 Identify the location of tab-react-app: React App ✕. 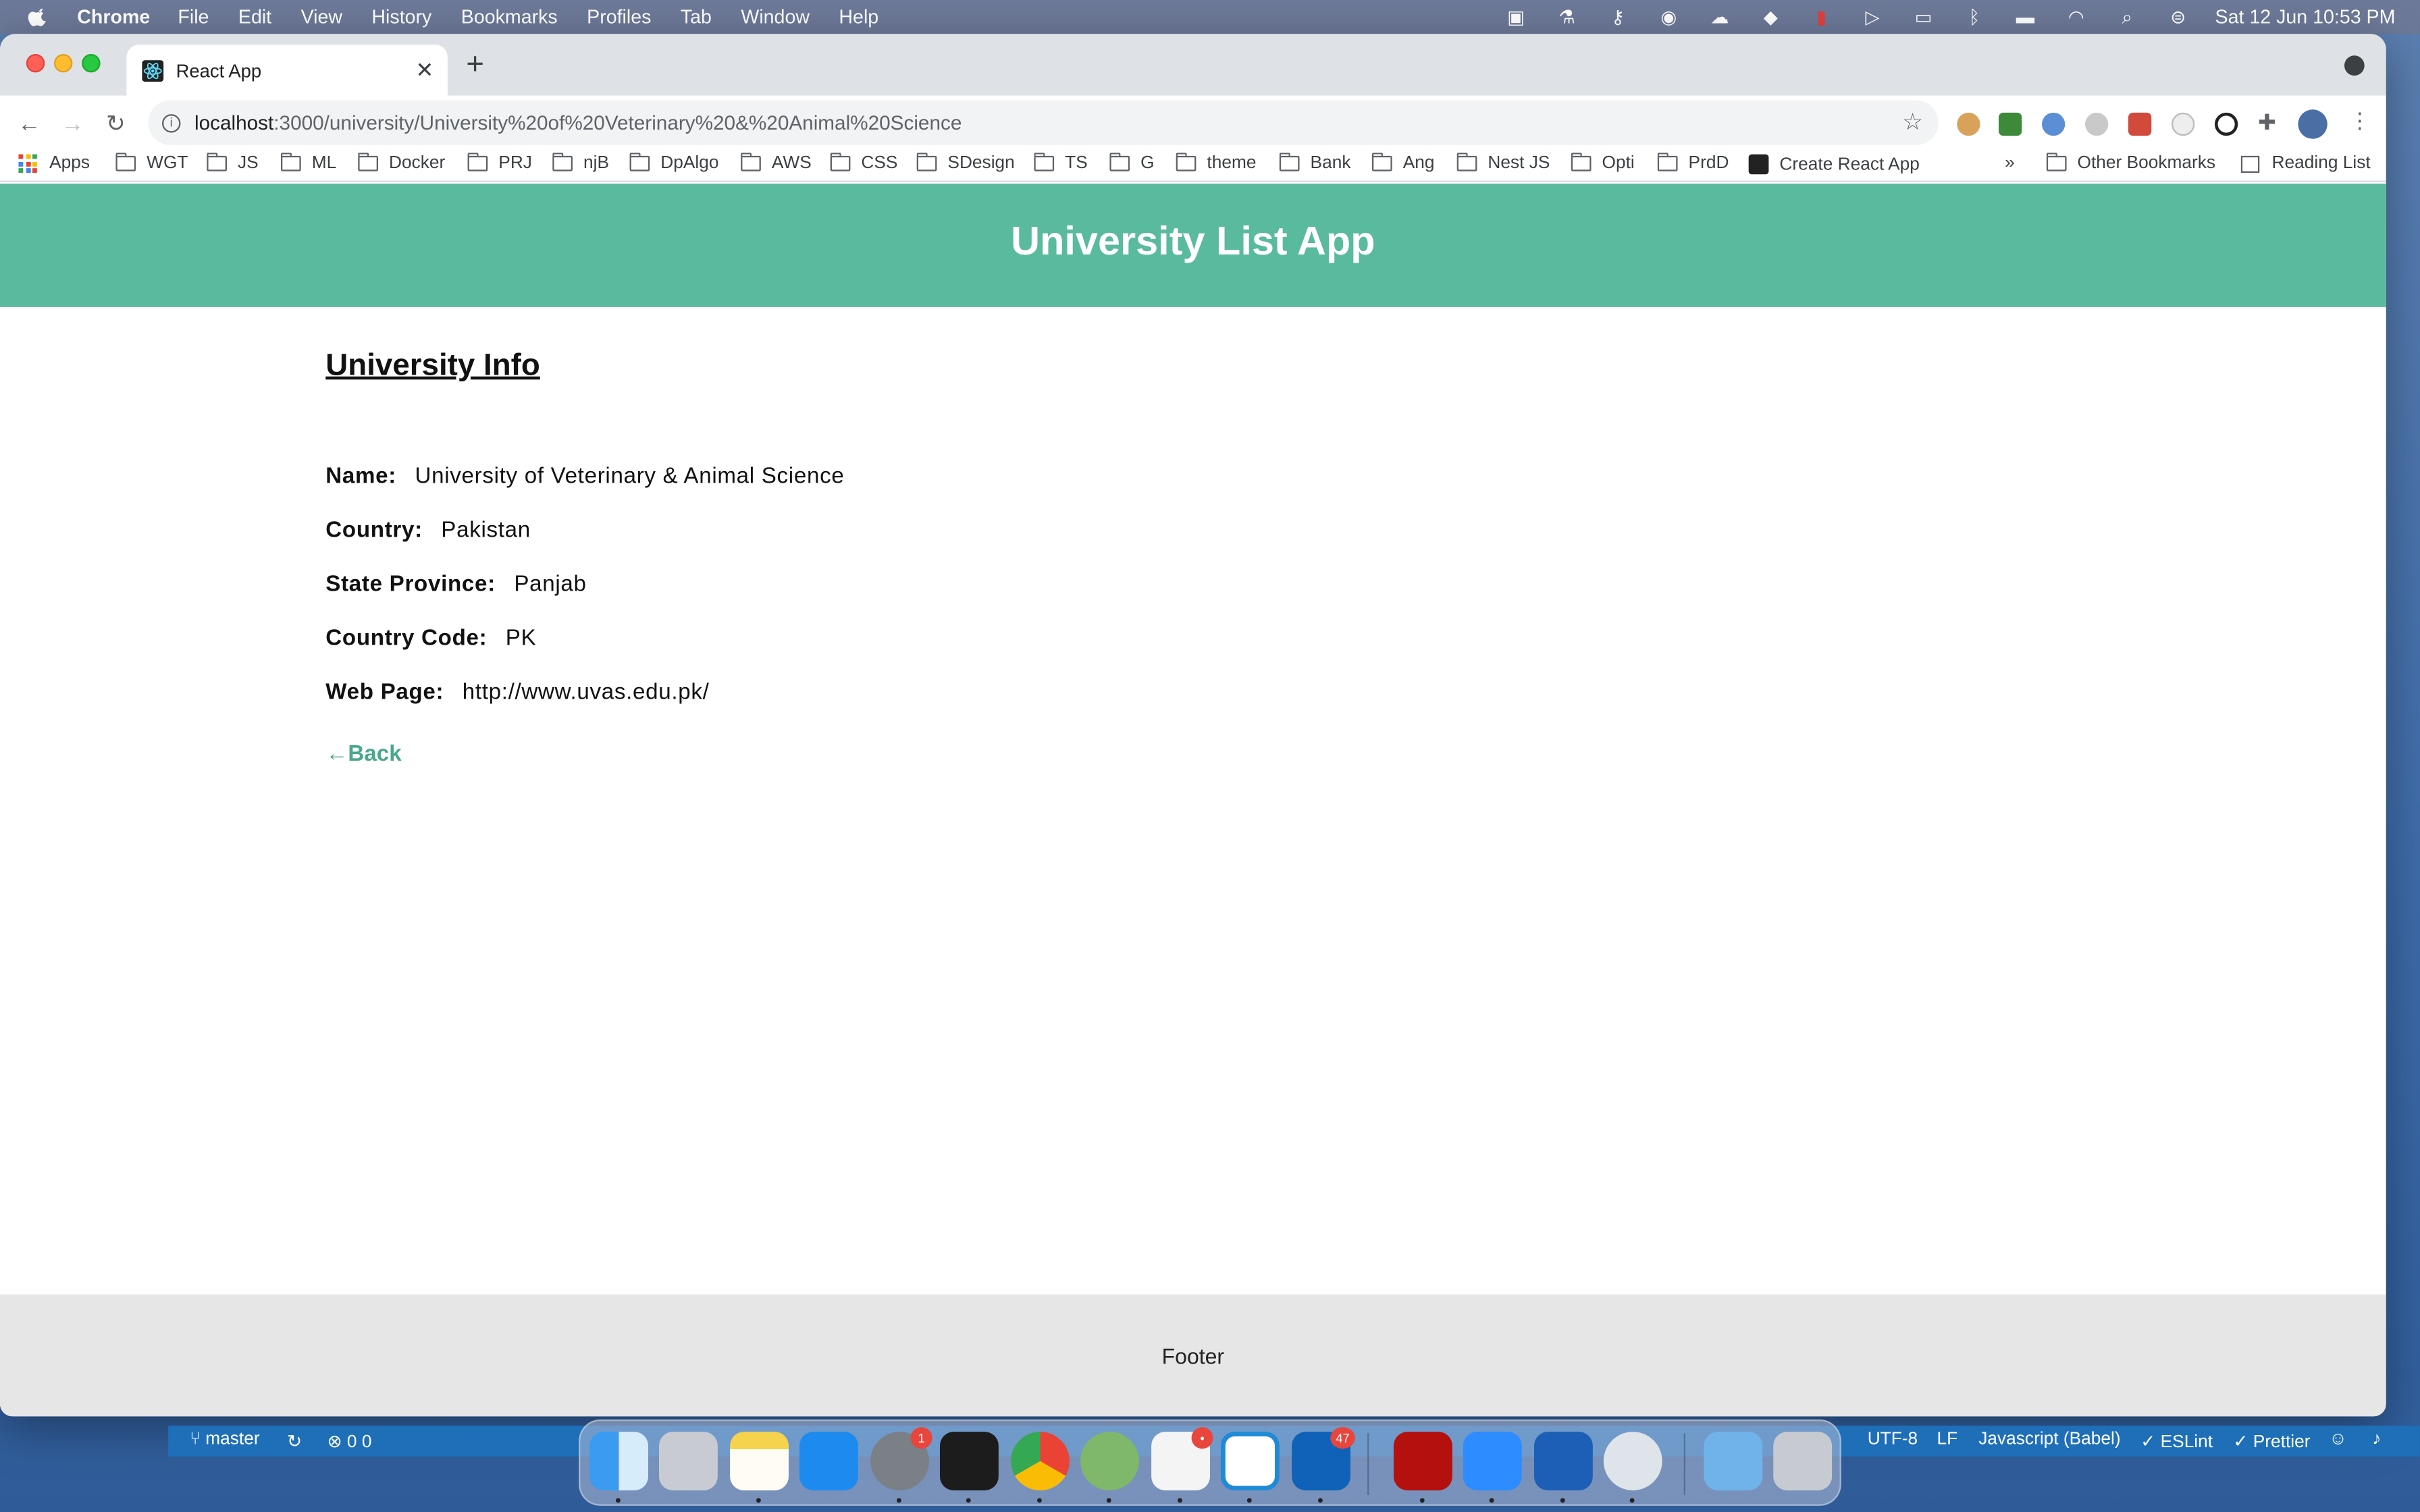
(287, 70).